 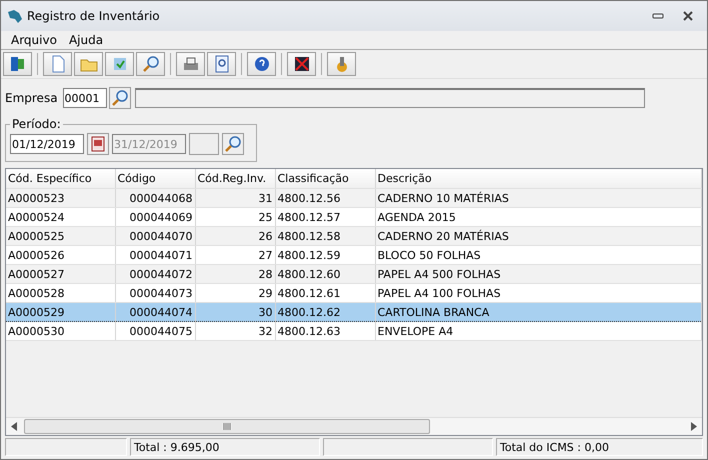 What do you see at coordinates (155, 198) in the screenshot?
I see `table-cell: 000044068` at bounding box center [155, 198].